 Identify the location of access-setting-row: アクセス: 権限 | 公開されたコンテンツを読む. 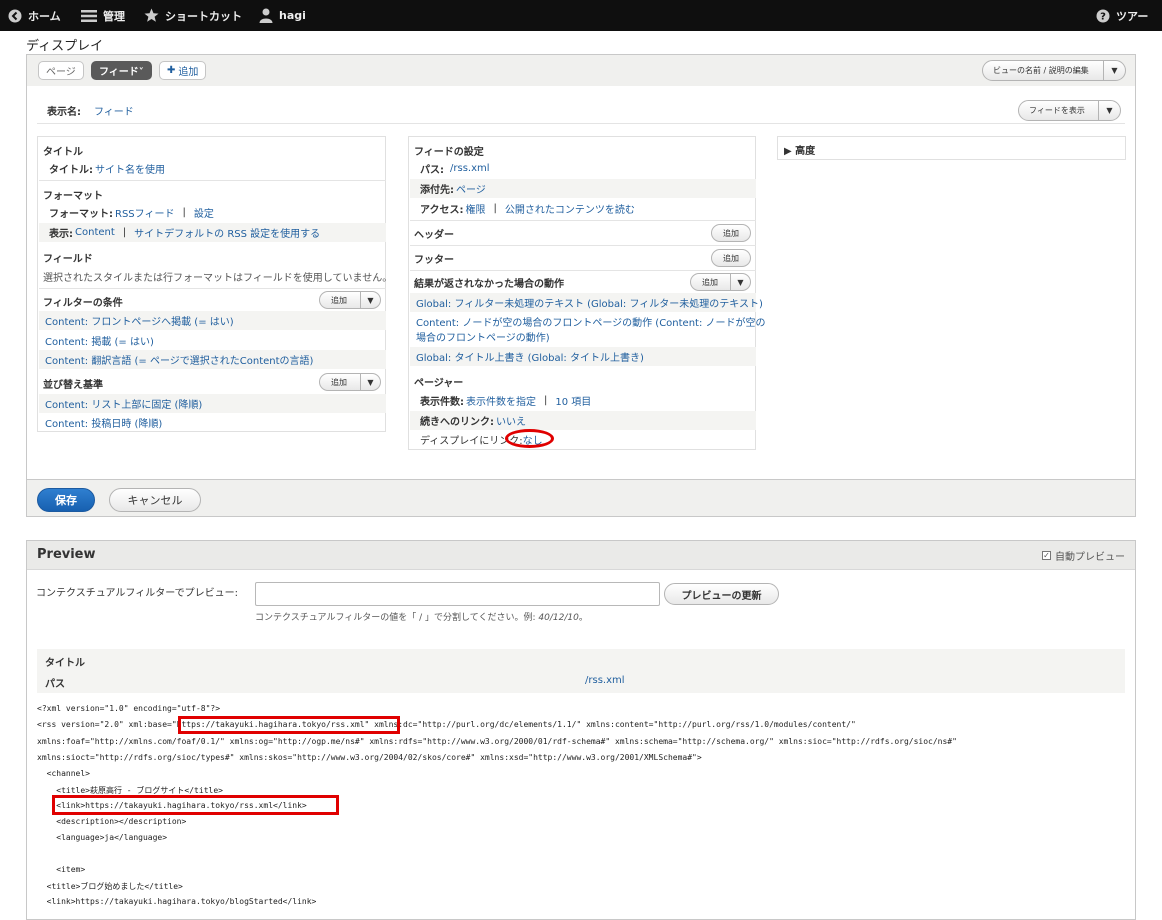
(583, 208).